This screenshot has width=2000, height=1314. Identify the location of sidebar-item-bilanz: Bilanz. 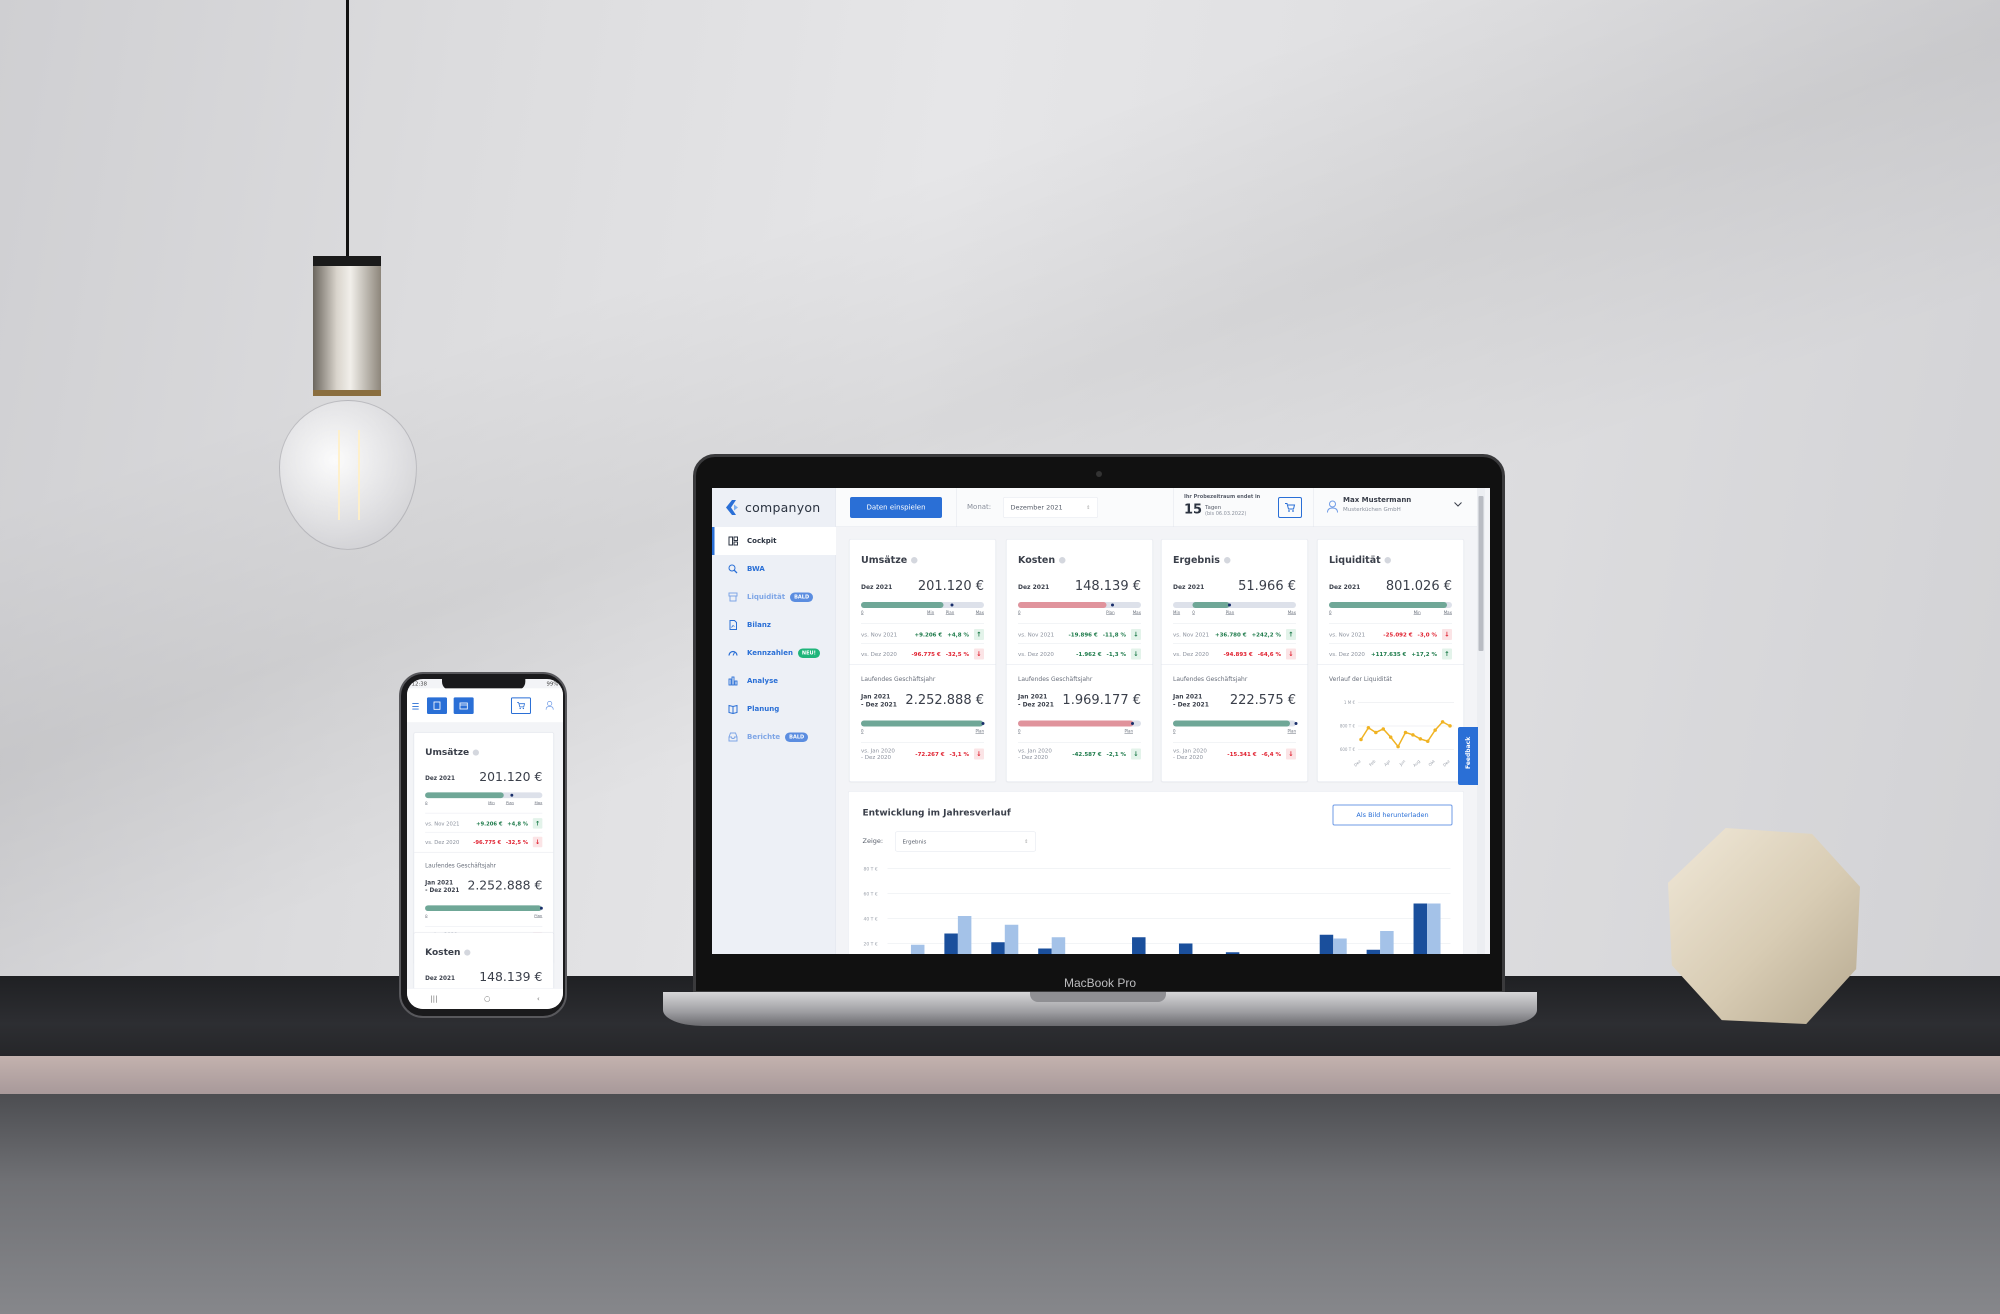
(774, 625).